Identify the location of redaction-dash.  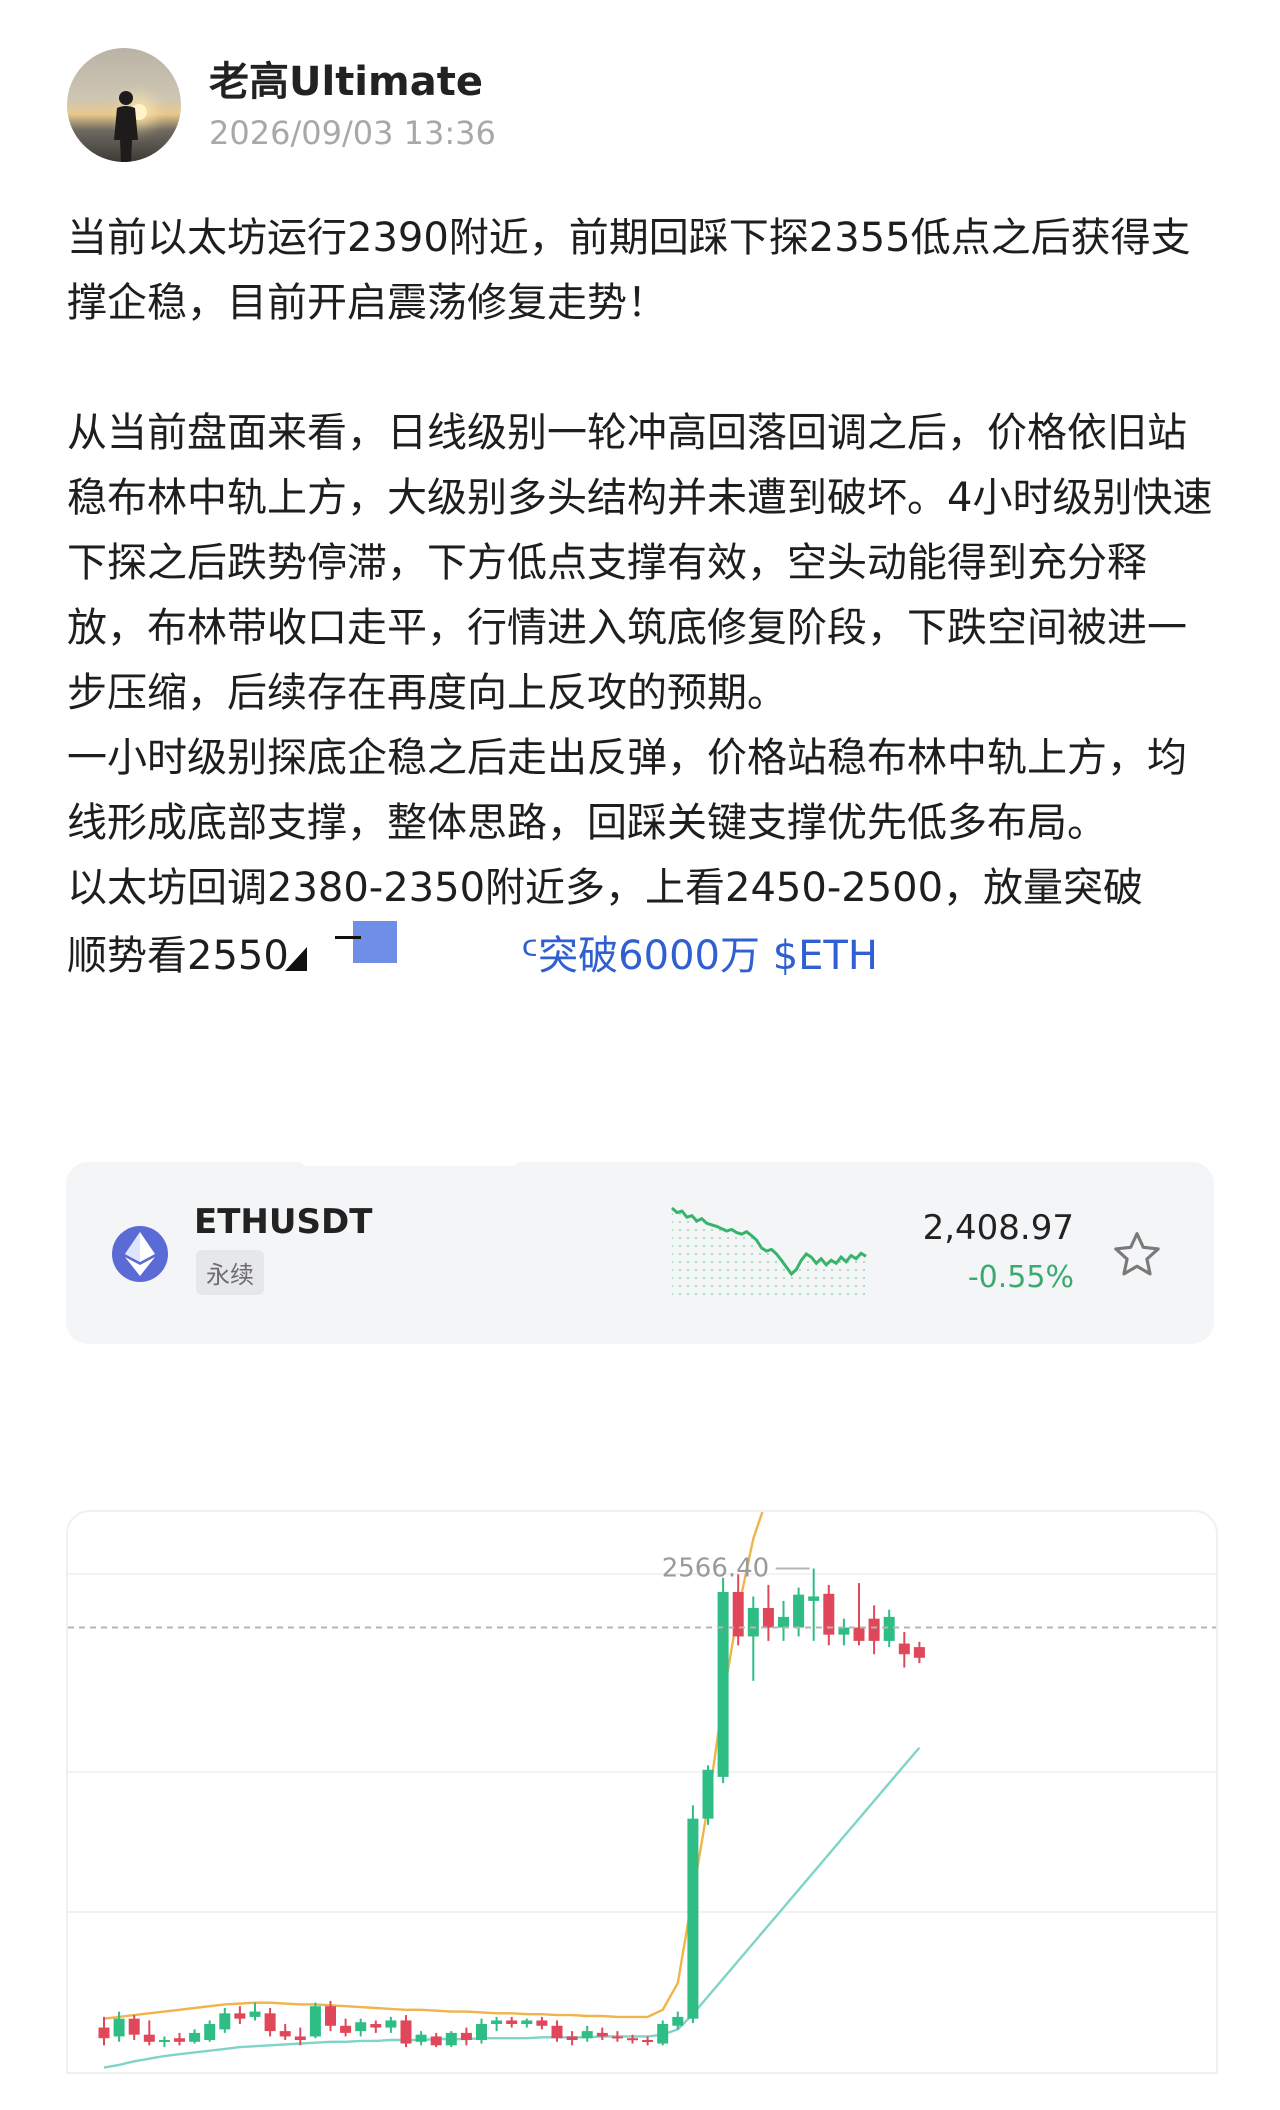
(347, 937).